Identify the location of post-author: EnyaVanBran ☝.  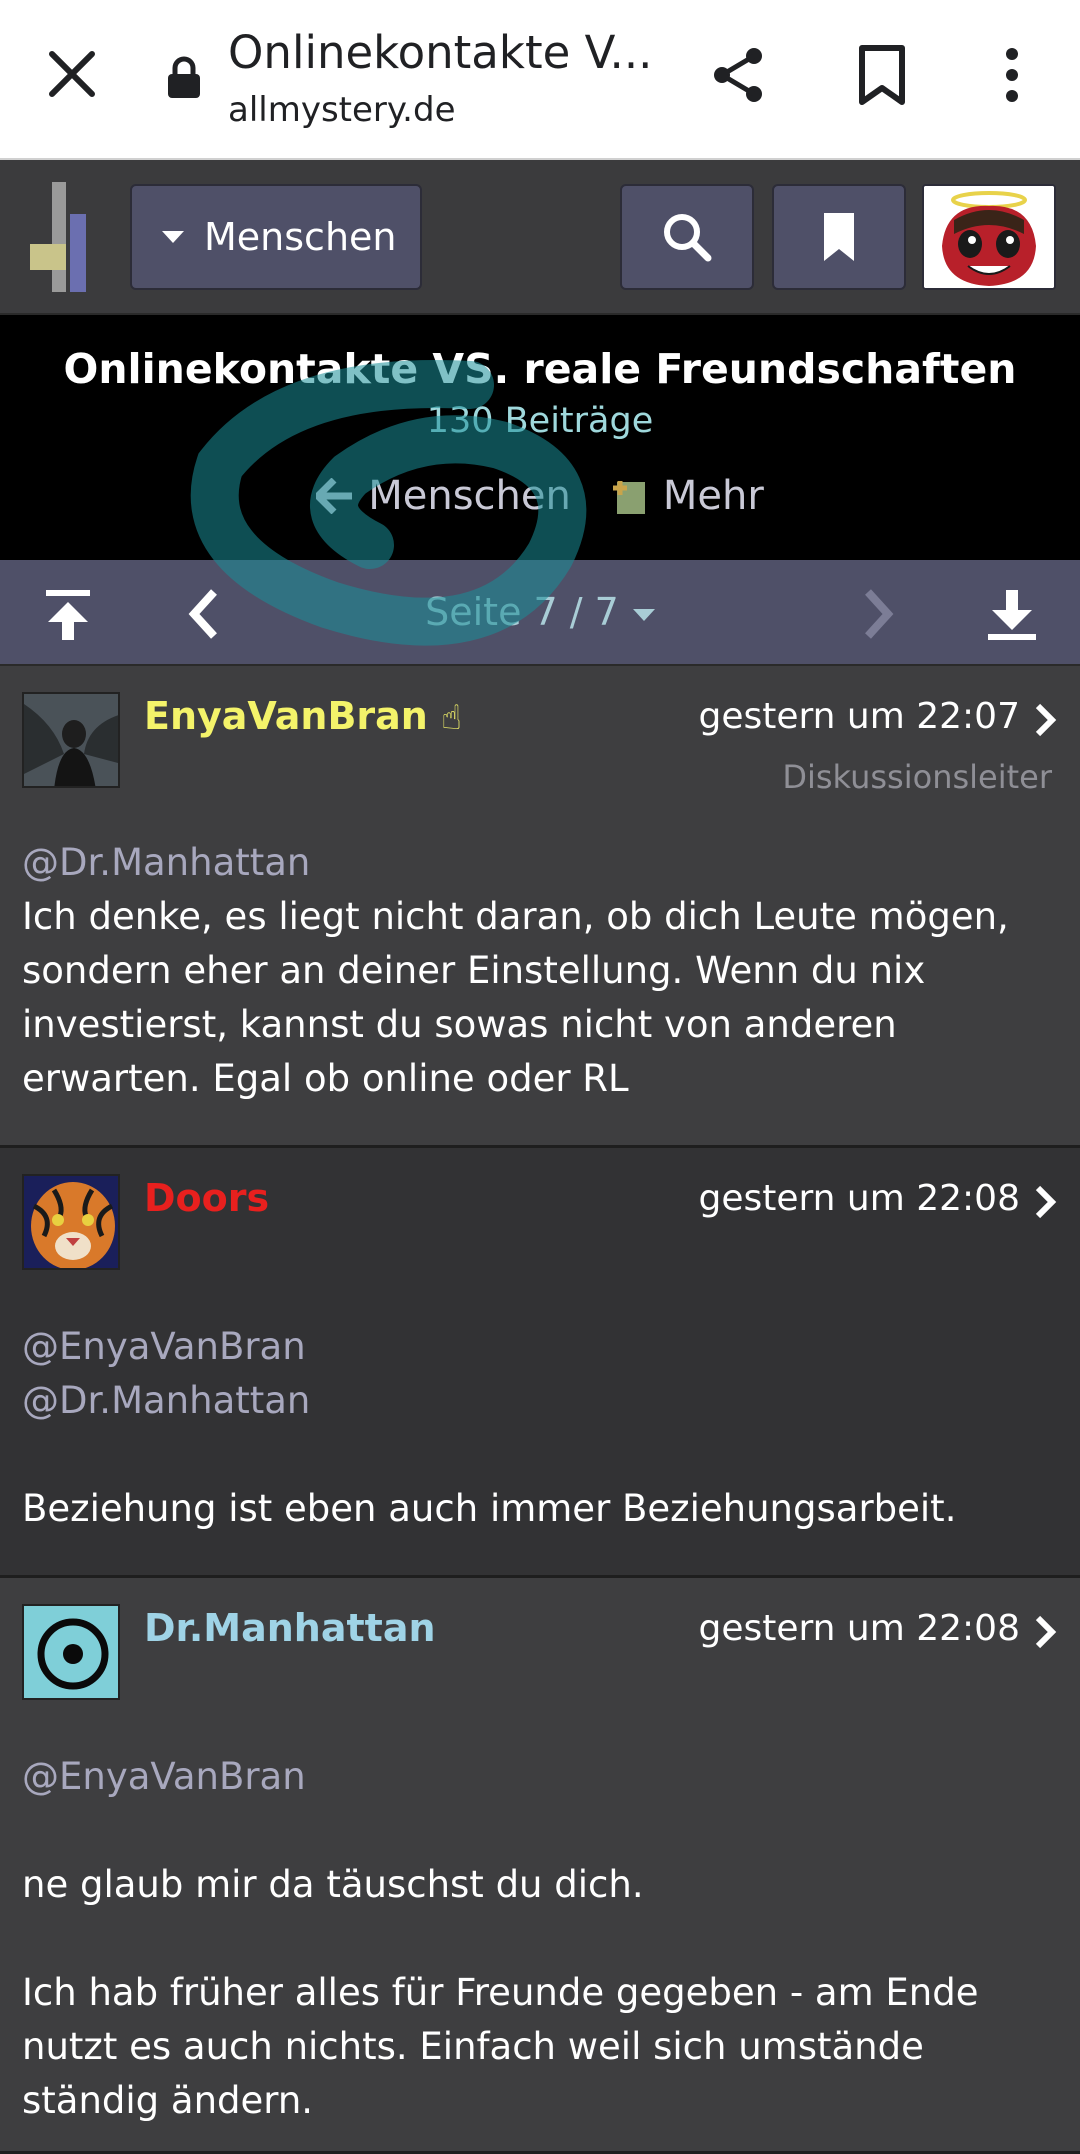
(303, 716).